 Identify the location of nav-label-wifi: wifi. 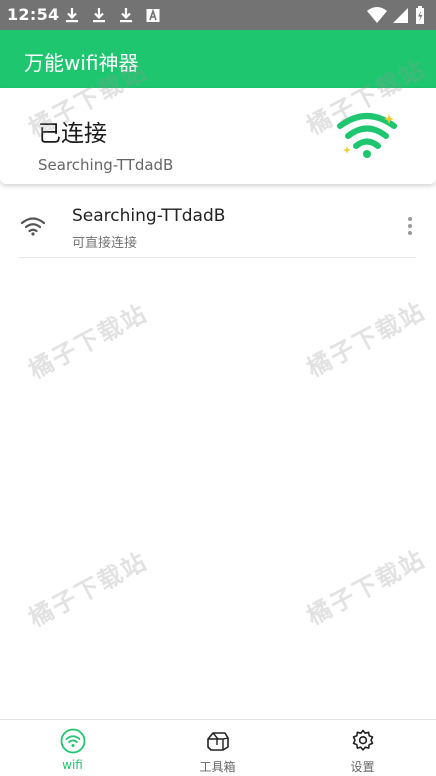
(72, 765).